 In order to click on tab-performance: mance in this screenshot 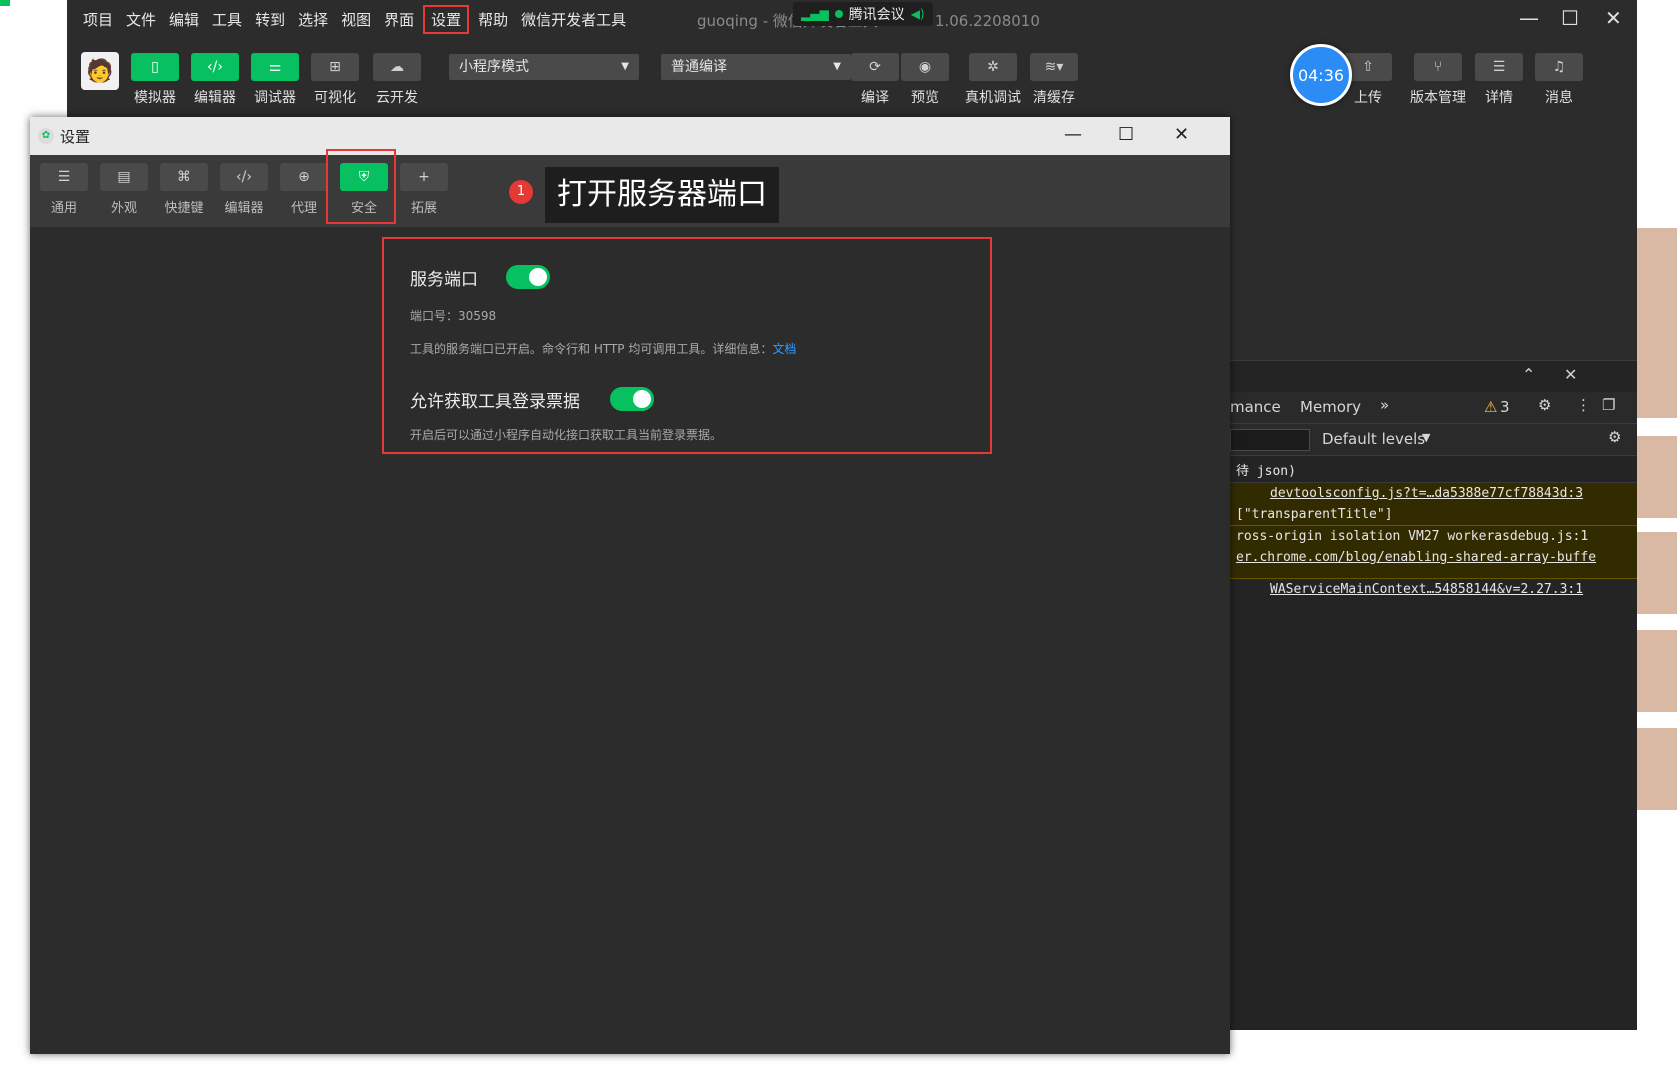, I will do `click(1255, 407)`.